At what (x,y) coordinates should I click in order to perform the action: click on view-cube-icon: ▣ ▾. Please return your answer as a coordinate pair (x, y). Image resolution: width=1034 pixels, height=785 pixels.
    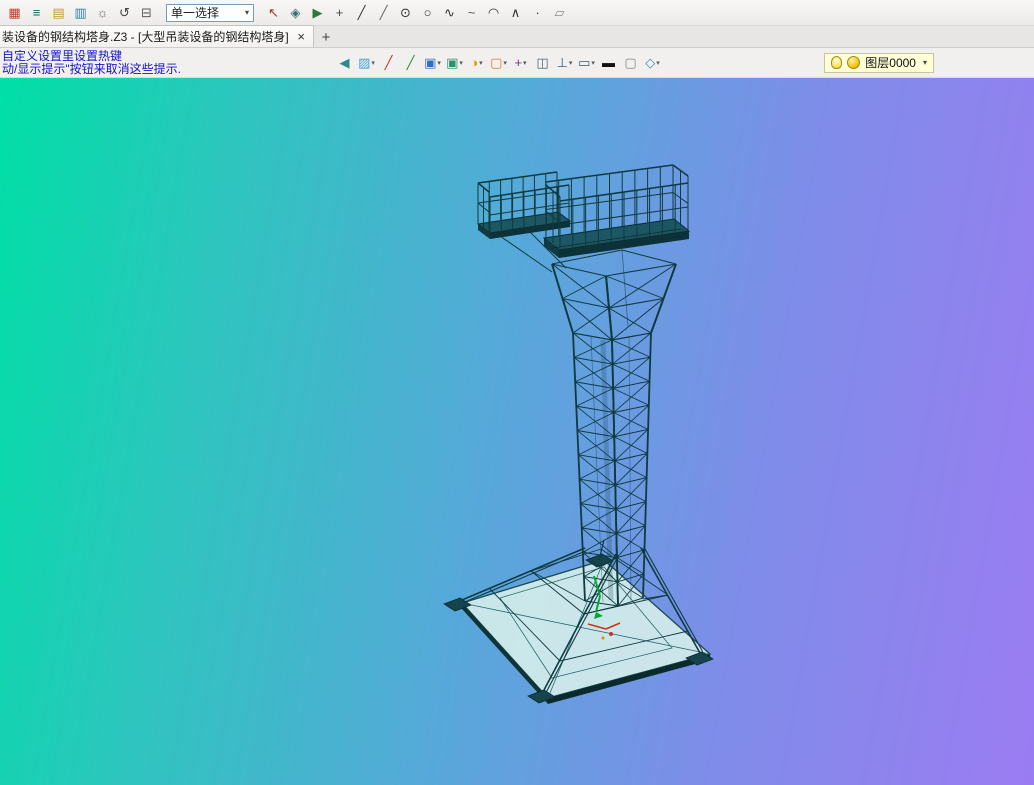
    Looking at the image, I should click on (432, 63).